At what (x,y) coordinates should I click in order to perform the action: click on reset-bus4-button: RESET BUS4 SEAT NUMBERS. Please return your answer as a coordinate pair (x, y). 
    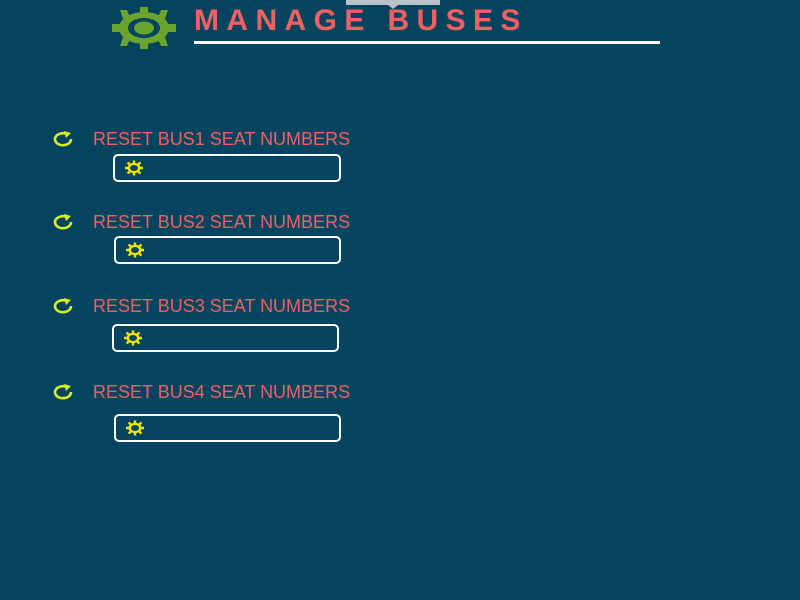
    Looking at the image, I should click on (200, 392).